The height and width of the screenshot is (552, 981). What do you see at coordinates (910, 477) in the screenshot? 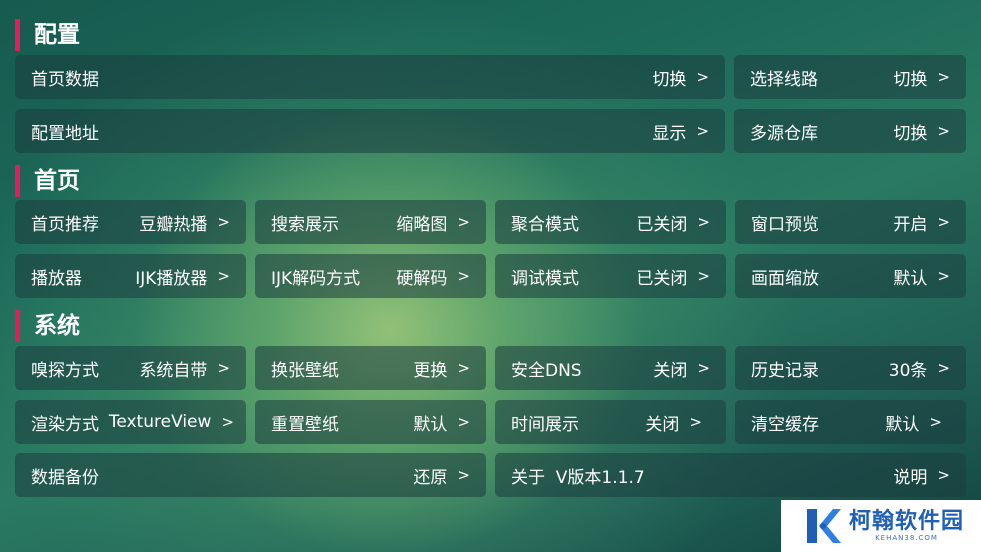
I see `setting-value: 说明` at bounding box center [910, 477].